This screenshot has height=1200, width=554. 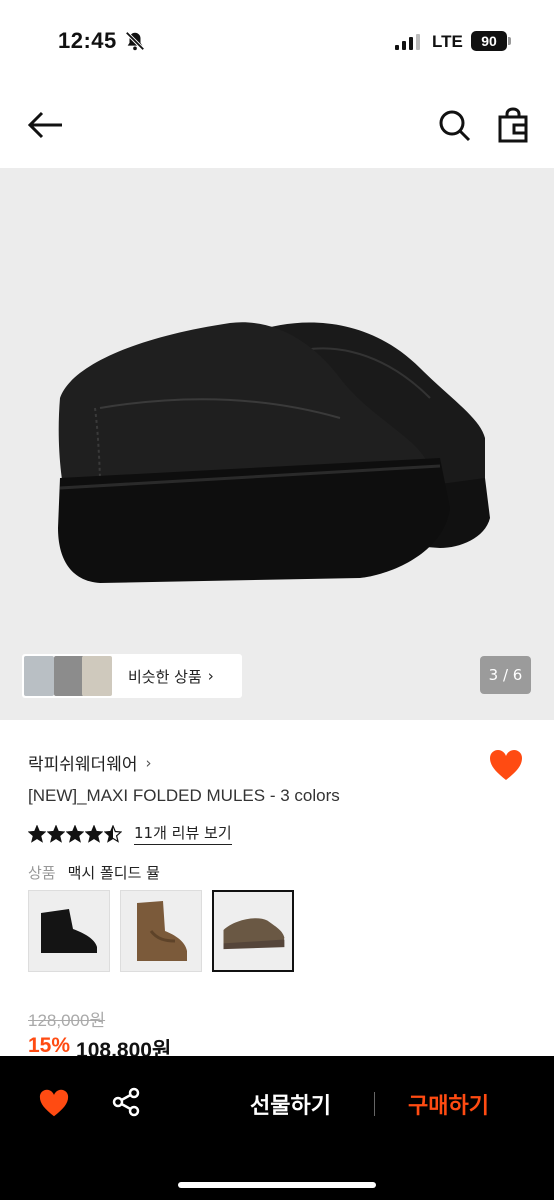 What do you see at coordinates (113, 873) in the screenshot?
I see `option-value: 맥시 폴디드 뮬` at bounding box center [113, 873].